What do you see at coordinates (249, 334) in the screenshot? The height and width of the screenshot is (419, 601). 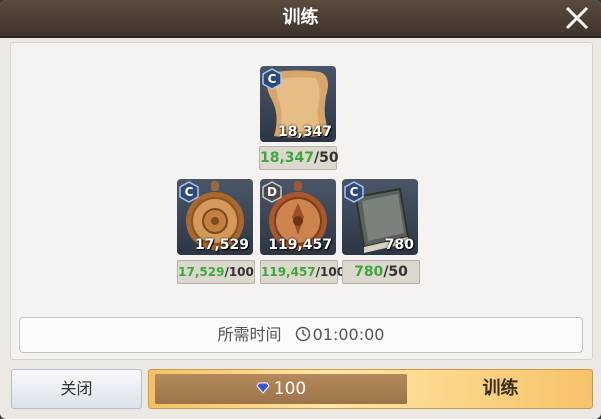 I see `time-label: 所需时间` at bounding box center [249, 334].